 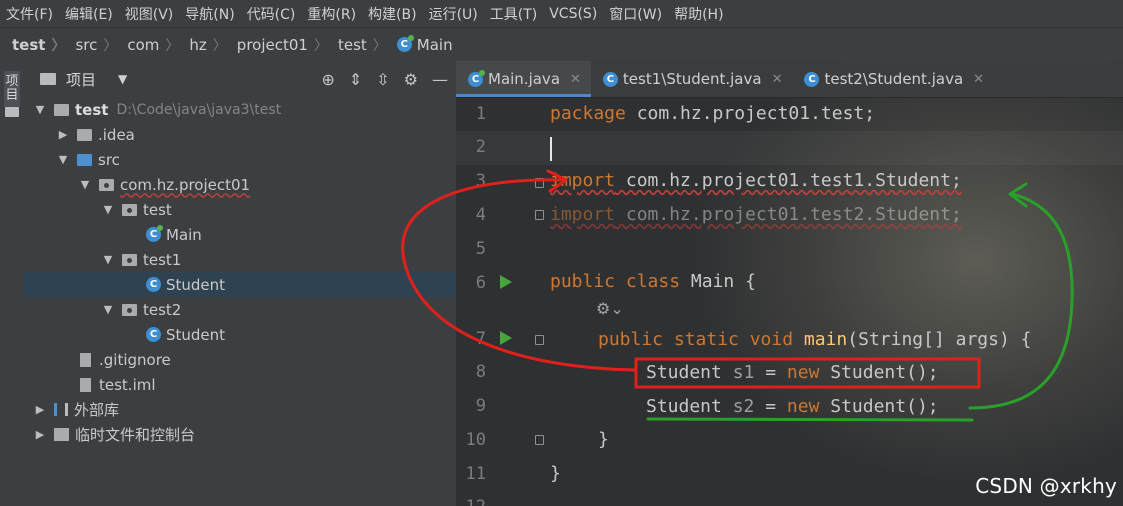 What do you see at coordinates (267, 384) in the screenshot?
I see `tree-item-test-iml: test.iml` at bounding box center [267, 384].